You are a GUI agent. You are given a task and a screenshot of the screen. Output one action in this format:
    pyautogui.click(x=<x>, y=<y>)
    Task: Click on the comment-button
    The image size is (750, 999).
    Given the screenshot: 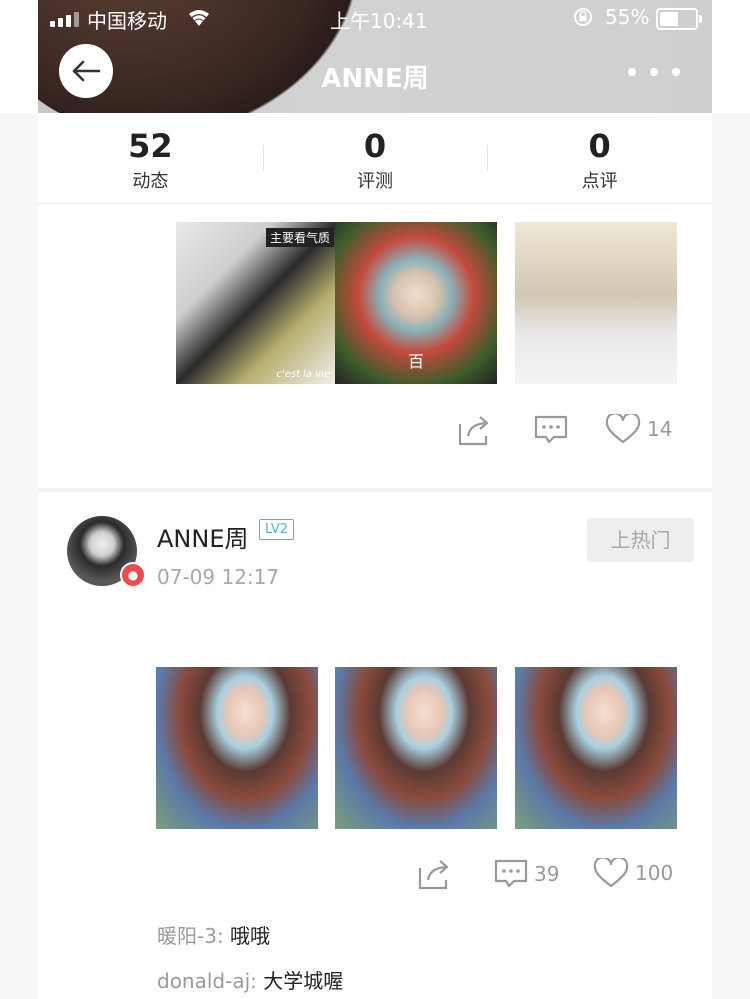 What is the action you would take?
    pyautogui.click(x=551, y=430)
    